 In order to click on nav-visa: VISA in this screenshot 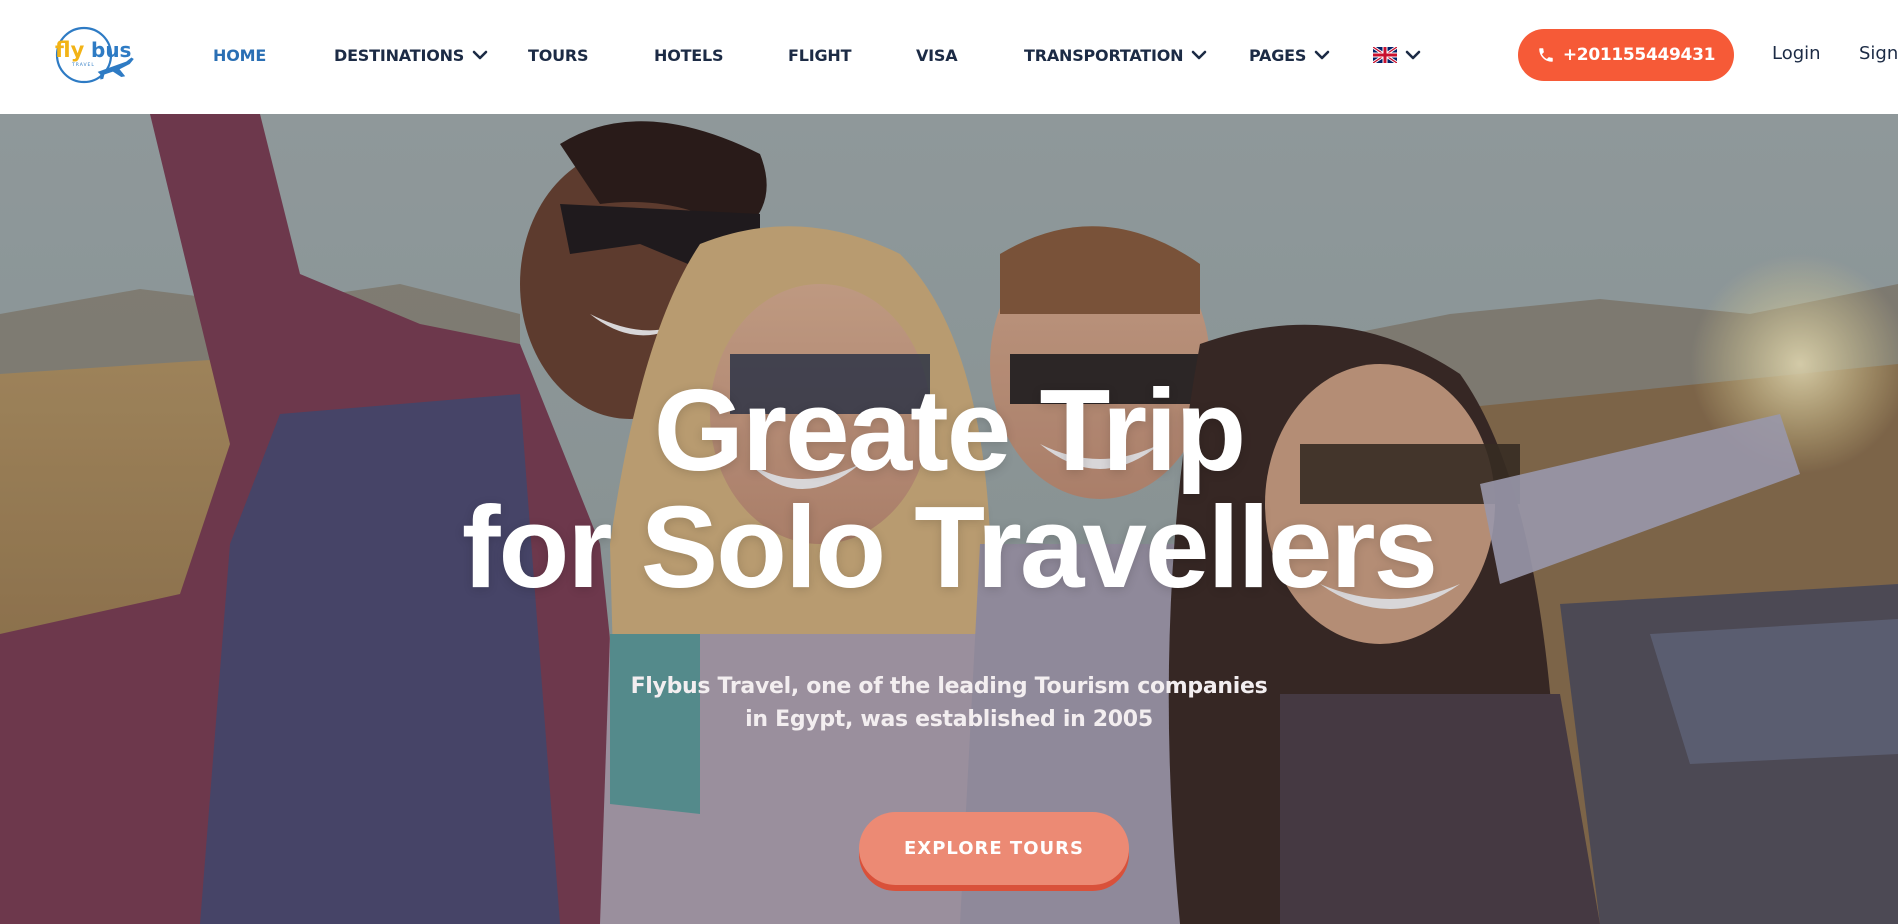, I will do `click(937, 55)`.